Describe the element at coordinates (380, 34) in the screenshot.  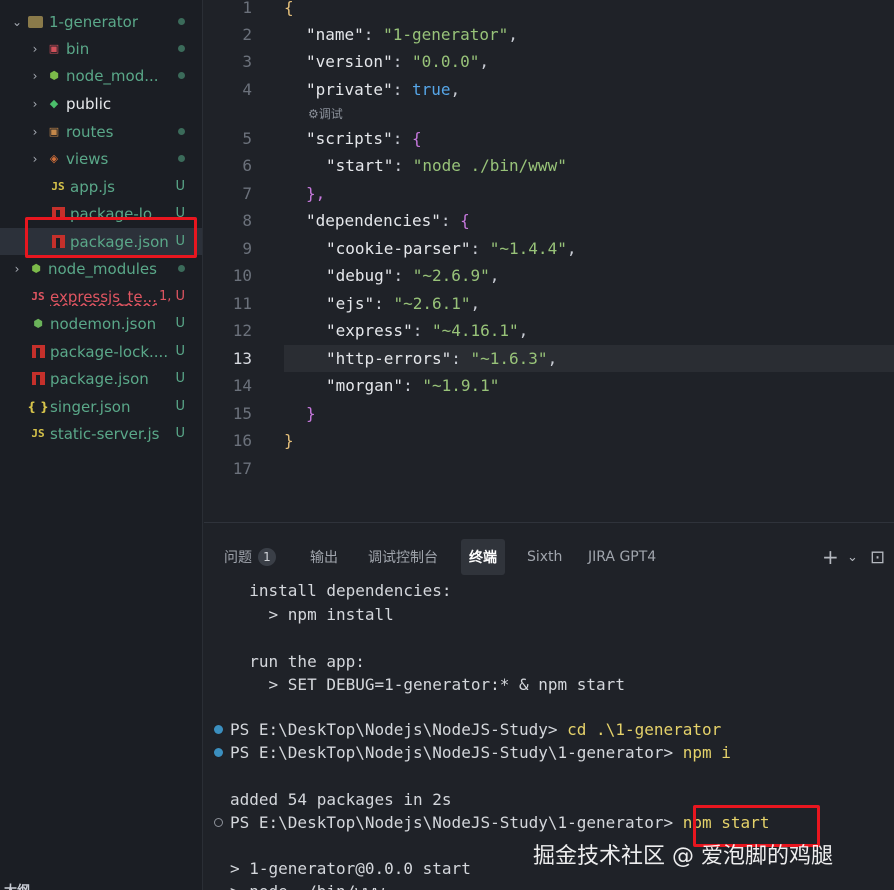
I see `code-line-2: 2 "name": "1-generator",` at that location.